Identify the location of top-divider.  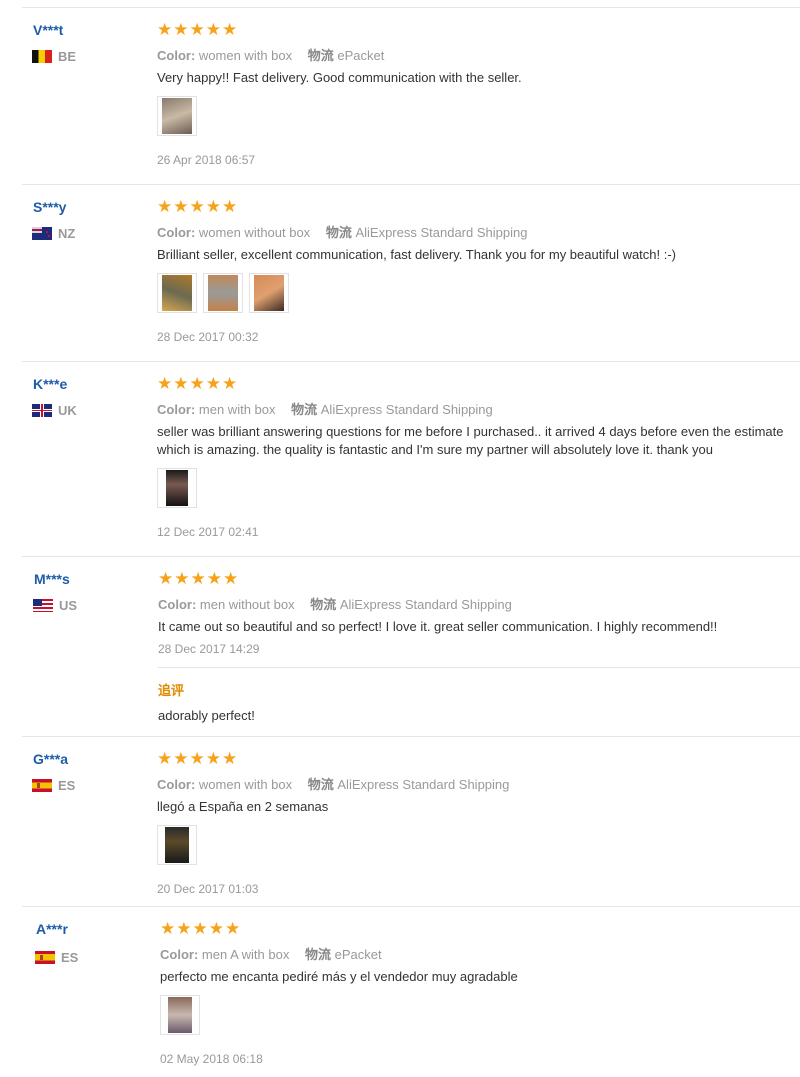
(411, 7).